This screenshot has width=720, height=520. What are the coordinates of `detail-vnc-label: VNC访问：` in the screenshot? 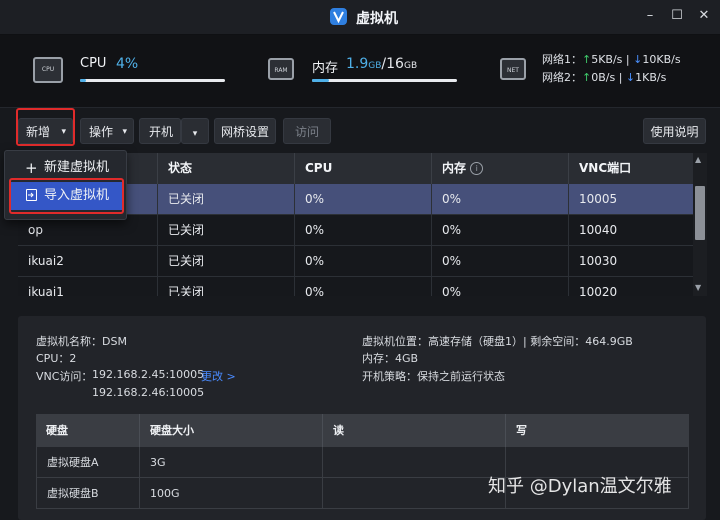 It's located at (64, 376).